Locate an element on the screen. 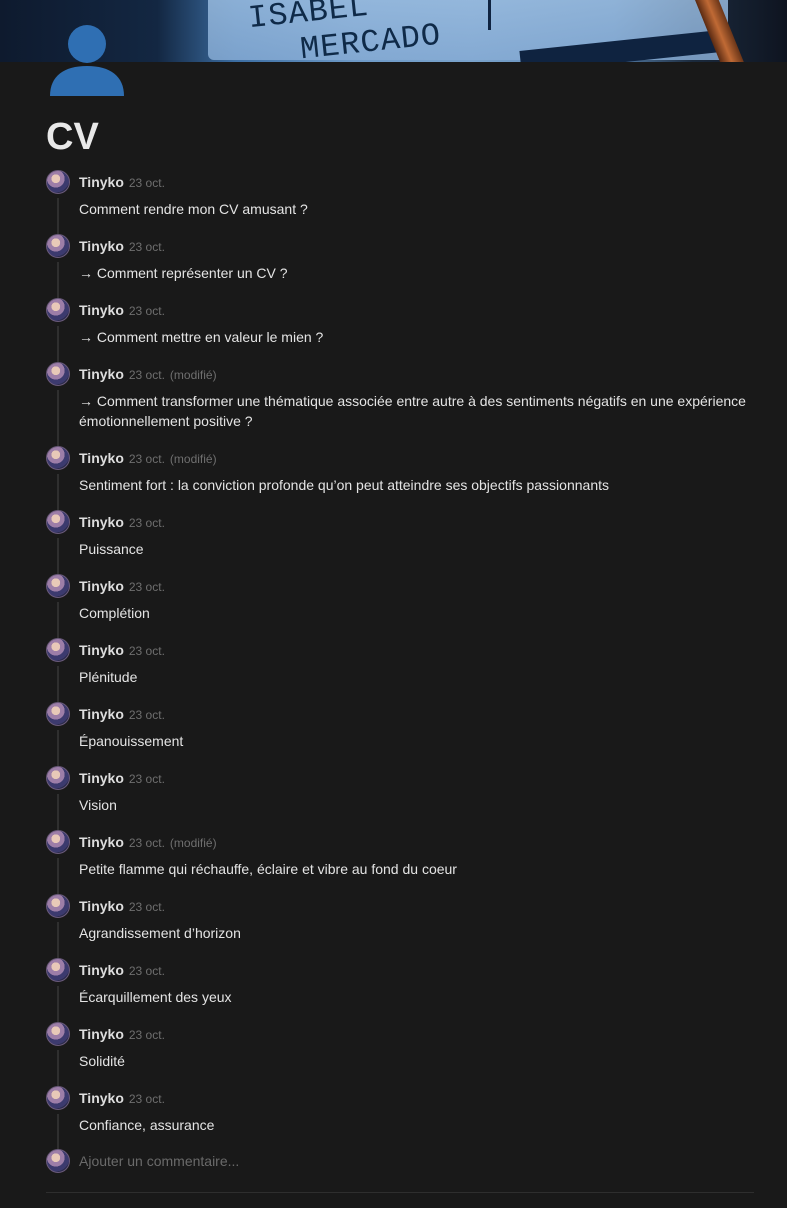 Image resolution: width=787 pixels, height=1208 pixels. comment-item: Tinyko 23 oct. Écarquillement des yeux is located at coordinates (401, 989).